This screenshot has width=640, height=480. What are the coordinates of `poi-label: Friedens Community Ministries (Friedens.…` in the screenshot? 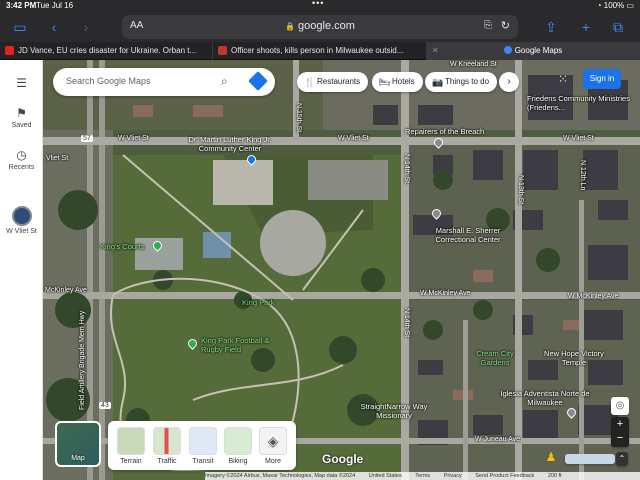 It's located at (582, 103).